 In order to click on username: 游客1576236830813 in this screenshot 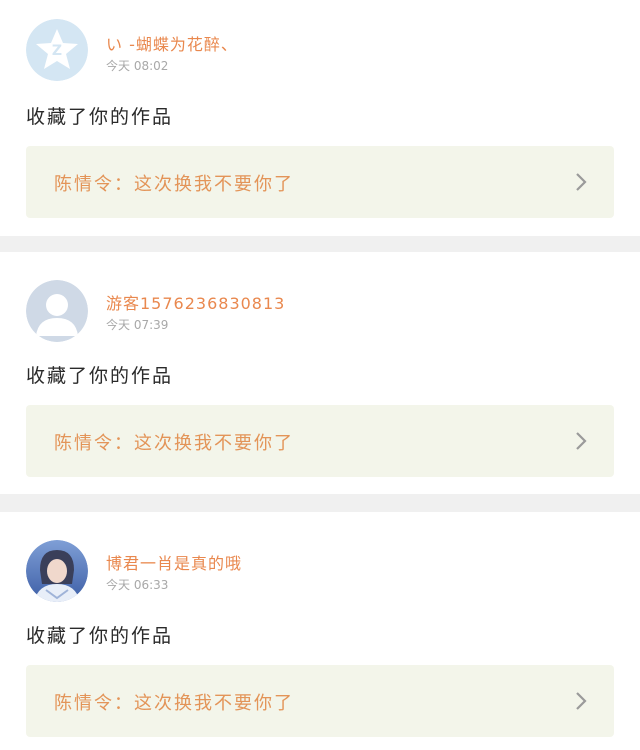, I will do `click(195, 302)`.